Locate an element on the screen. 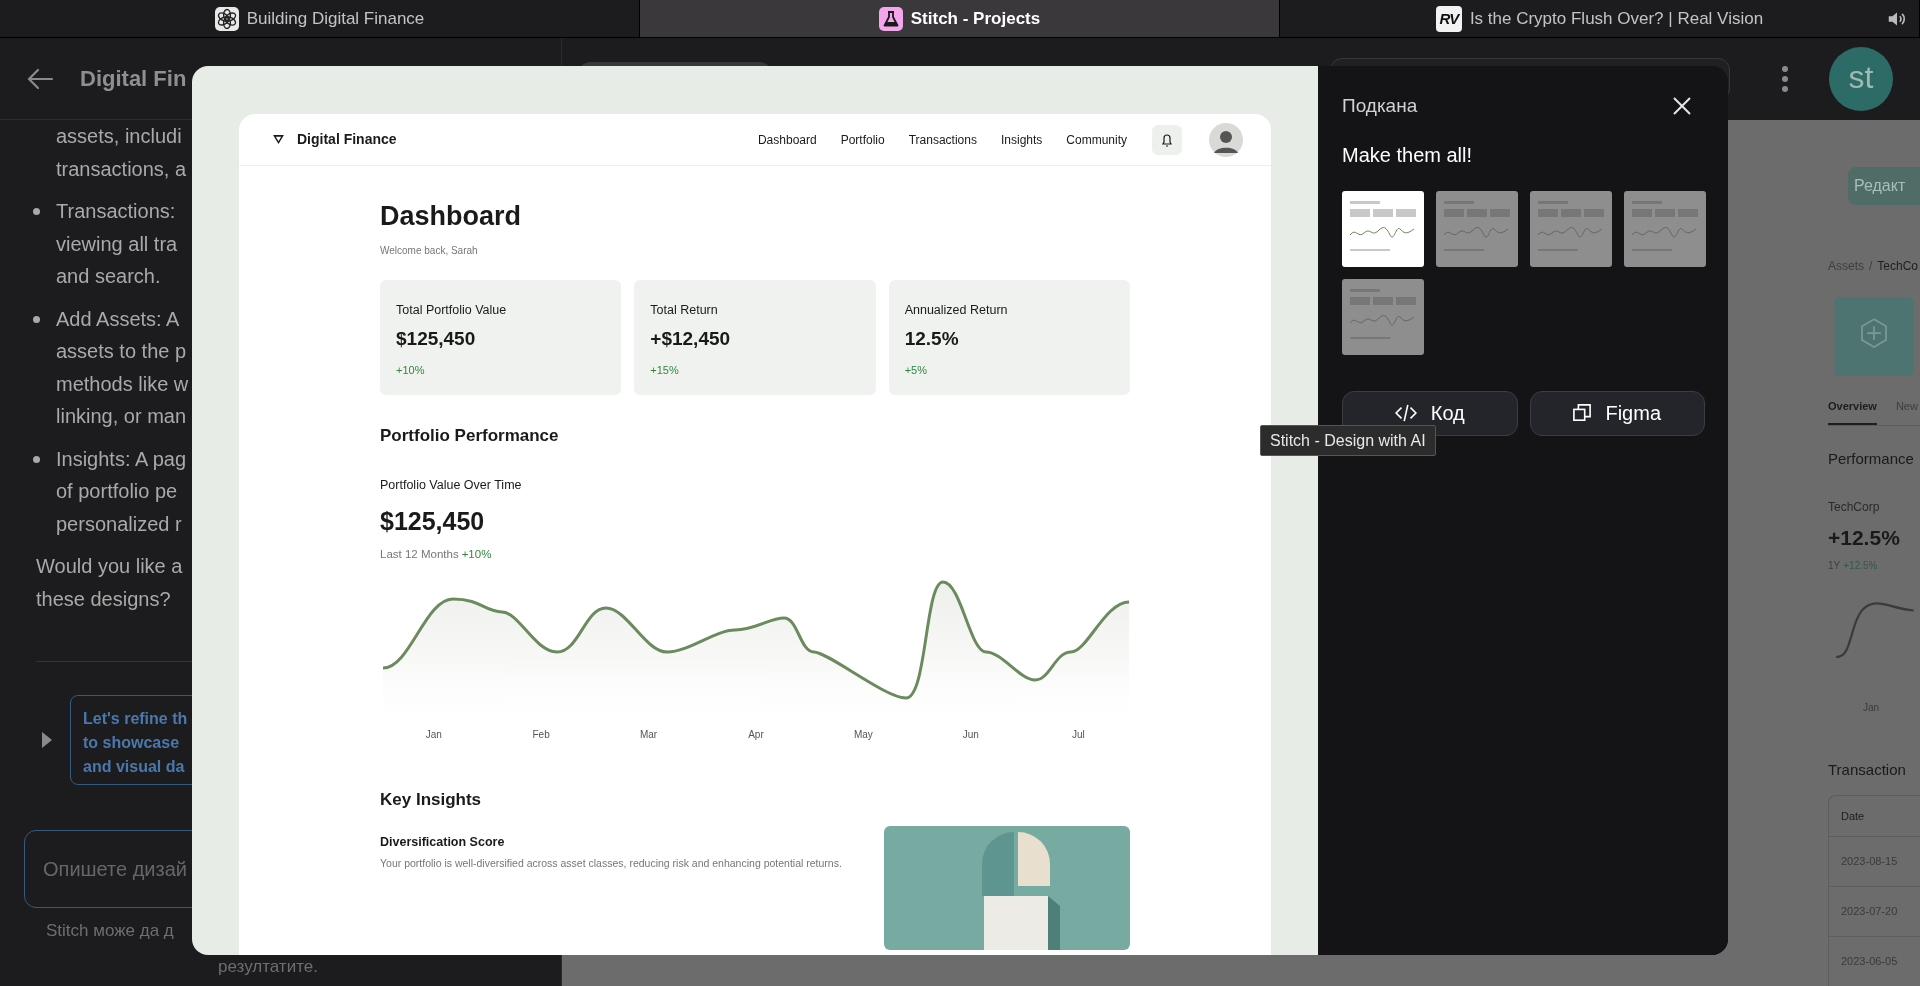  axis-label: May is located at coordinates (863, 734).